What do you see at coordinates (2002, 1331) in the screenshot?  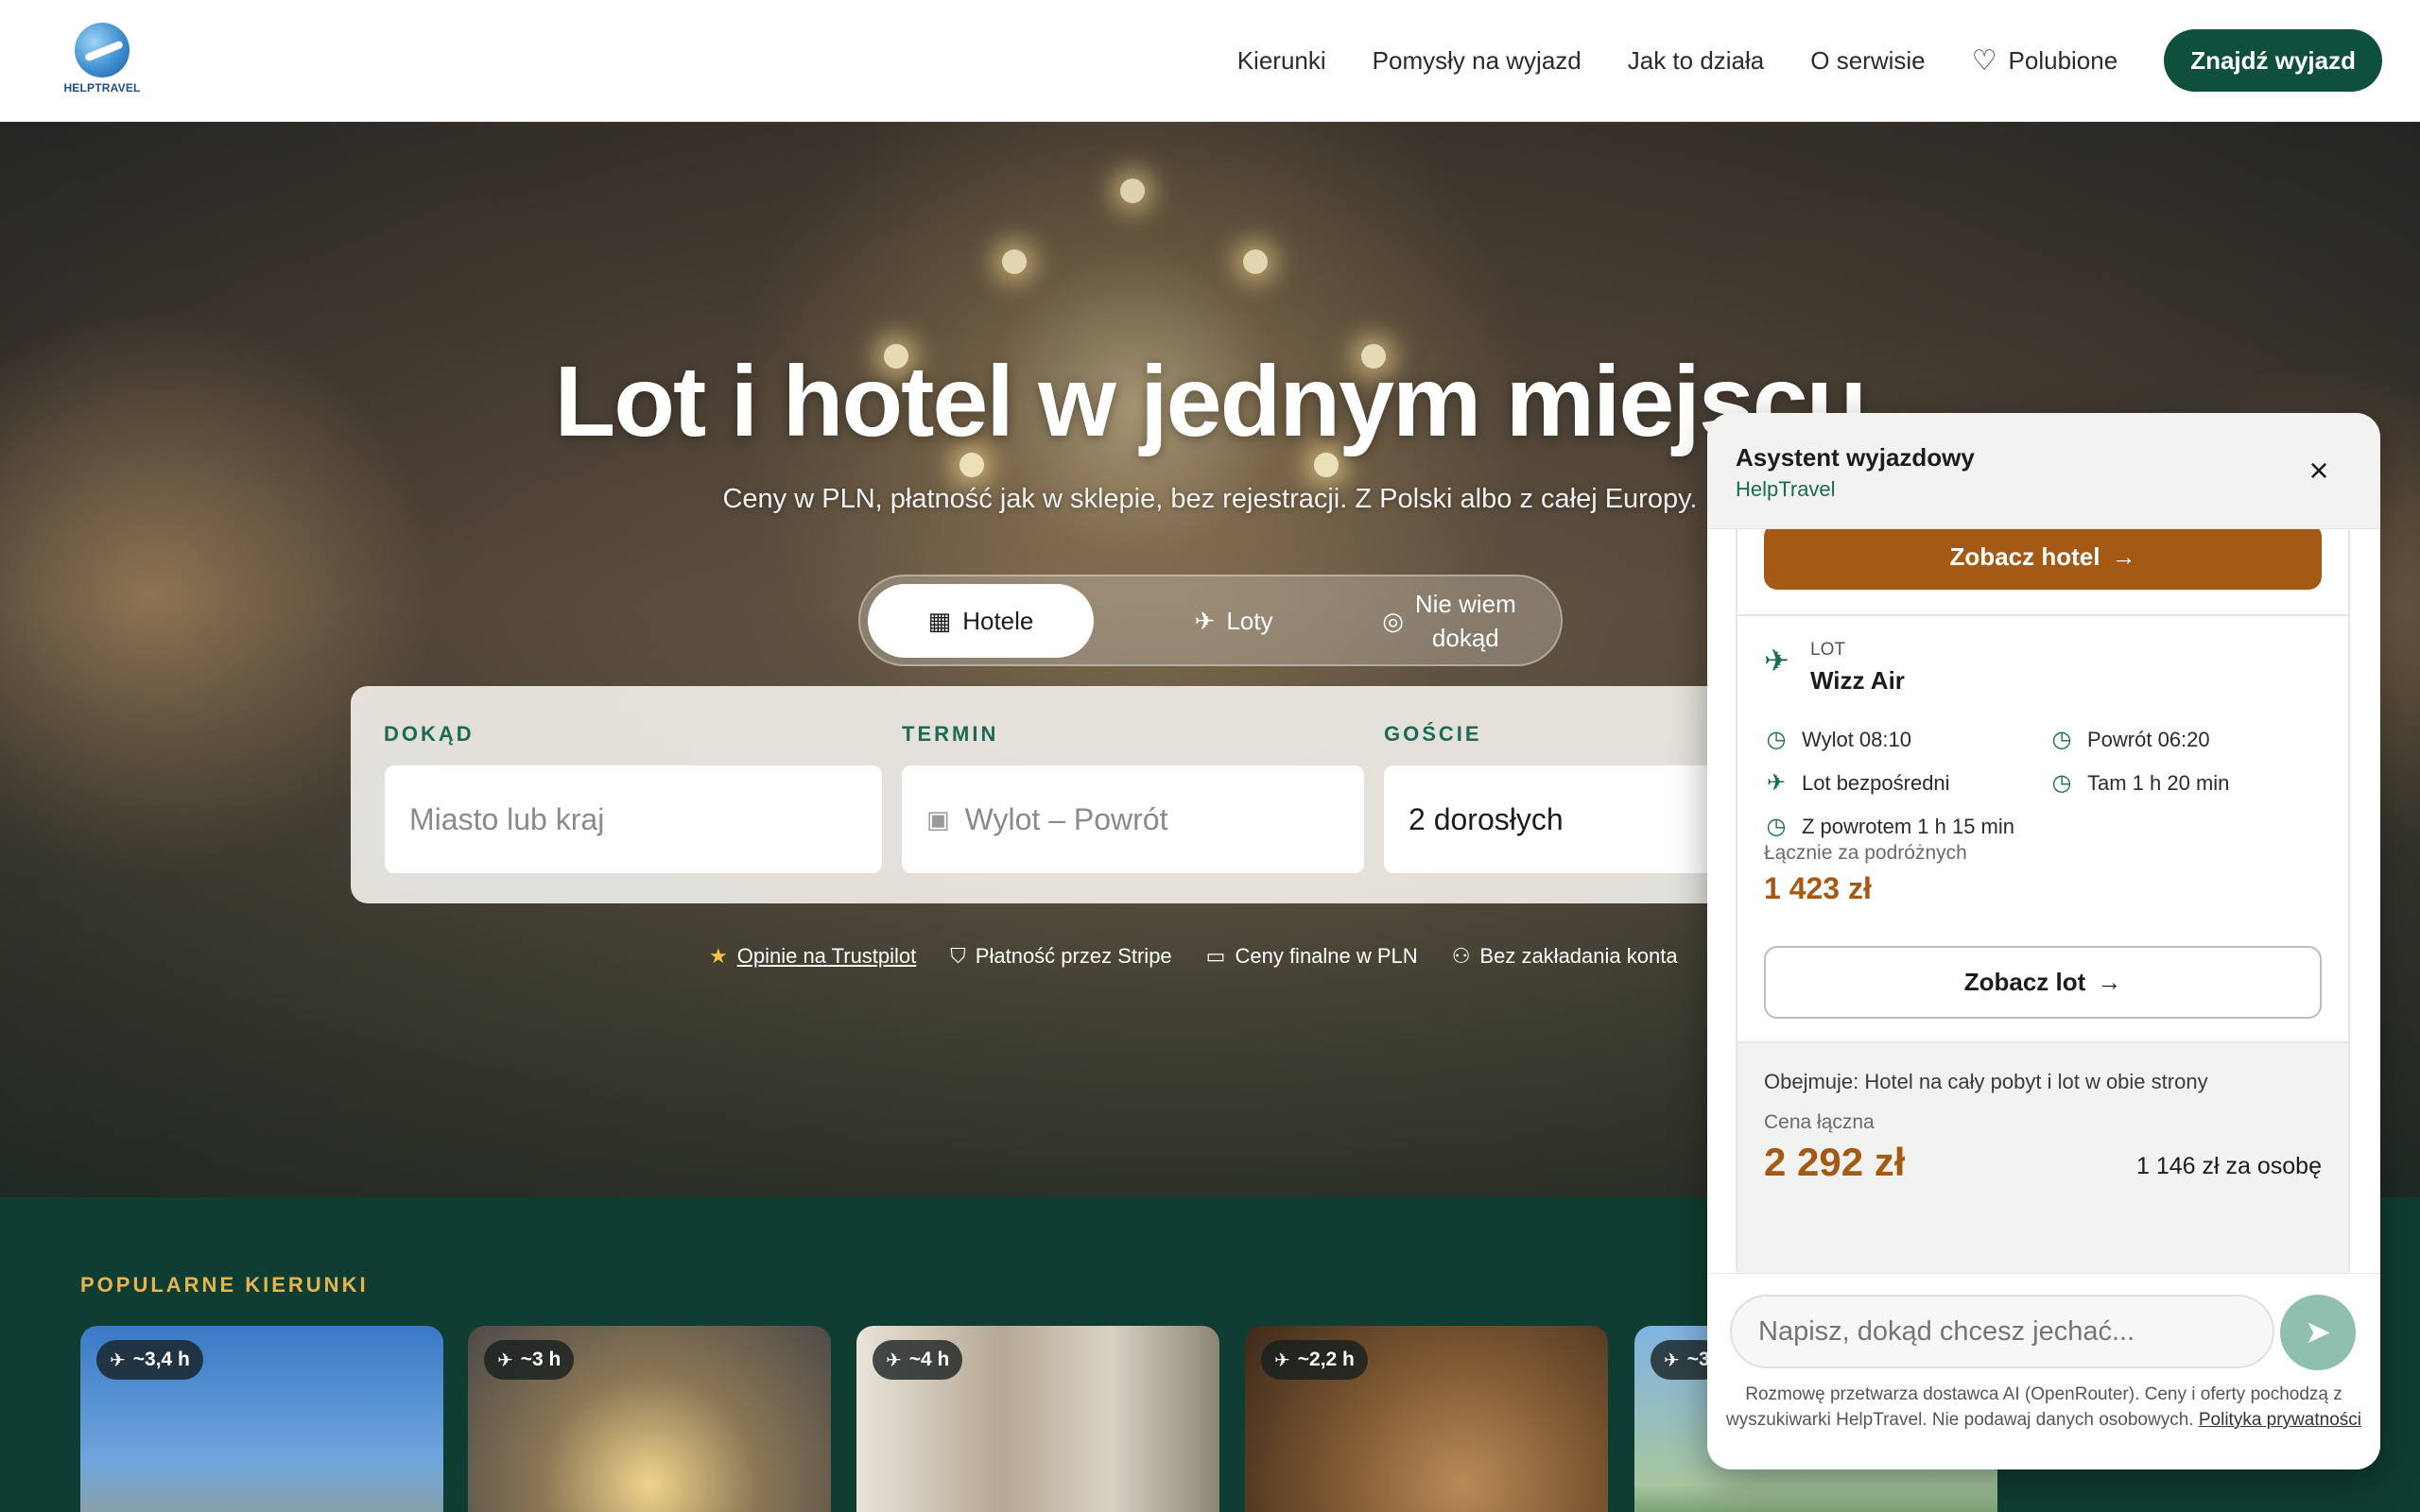 I see `chat-message-input` at bounding box center [2002, 1331].